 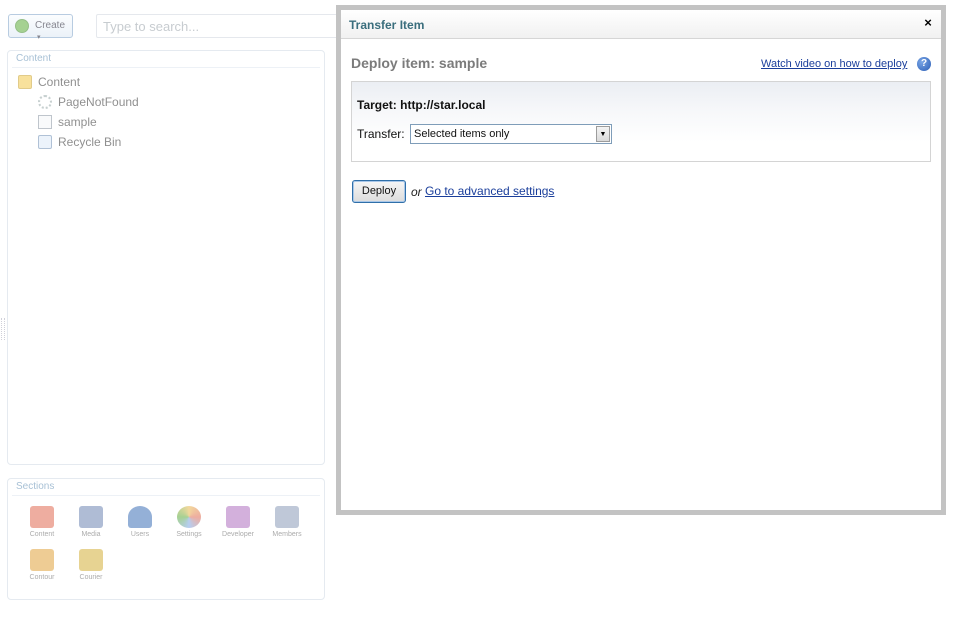 What do you see at coordinates (22, 26) in the screenshot?
I see `create-icon` at bounding box center [22, 26].